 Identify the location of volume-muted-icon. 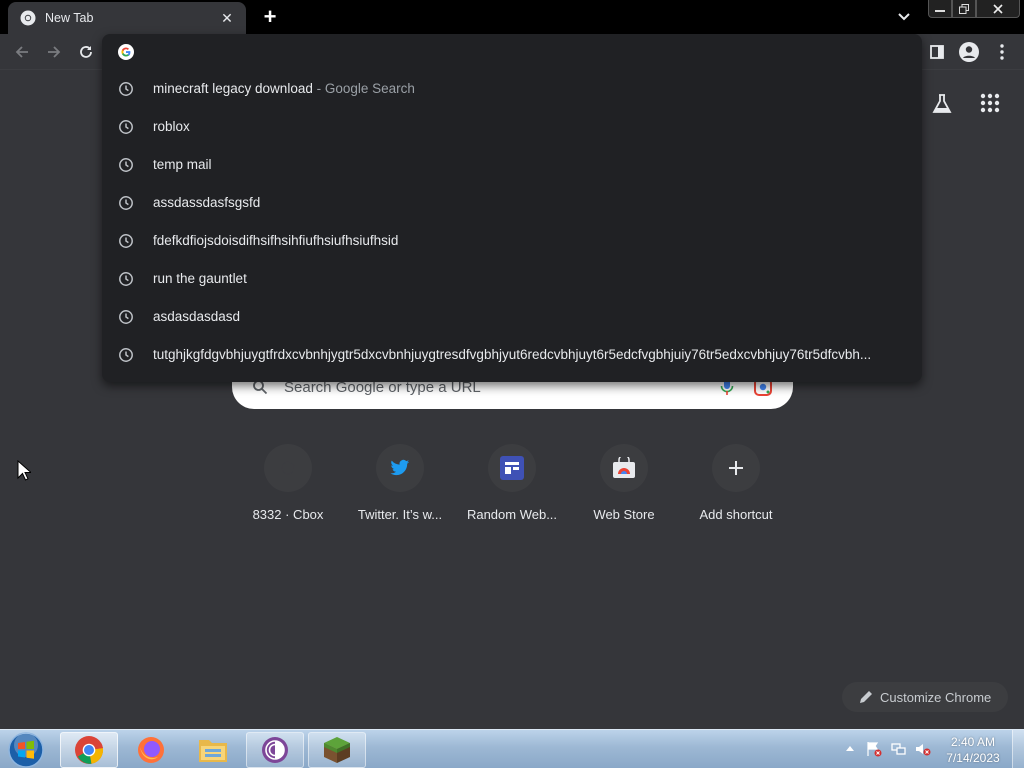
(923, 749).